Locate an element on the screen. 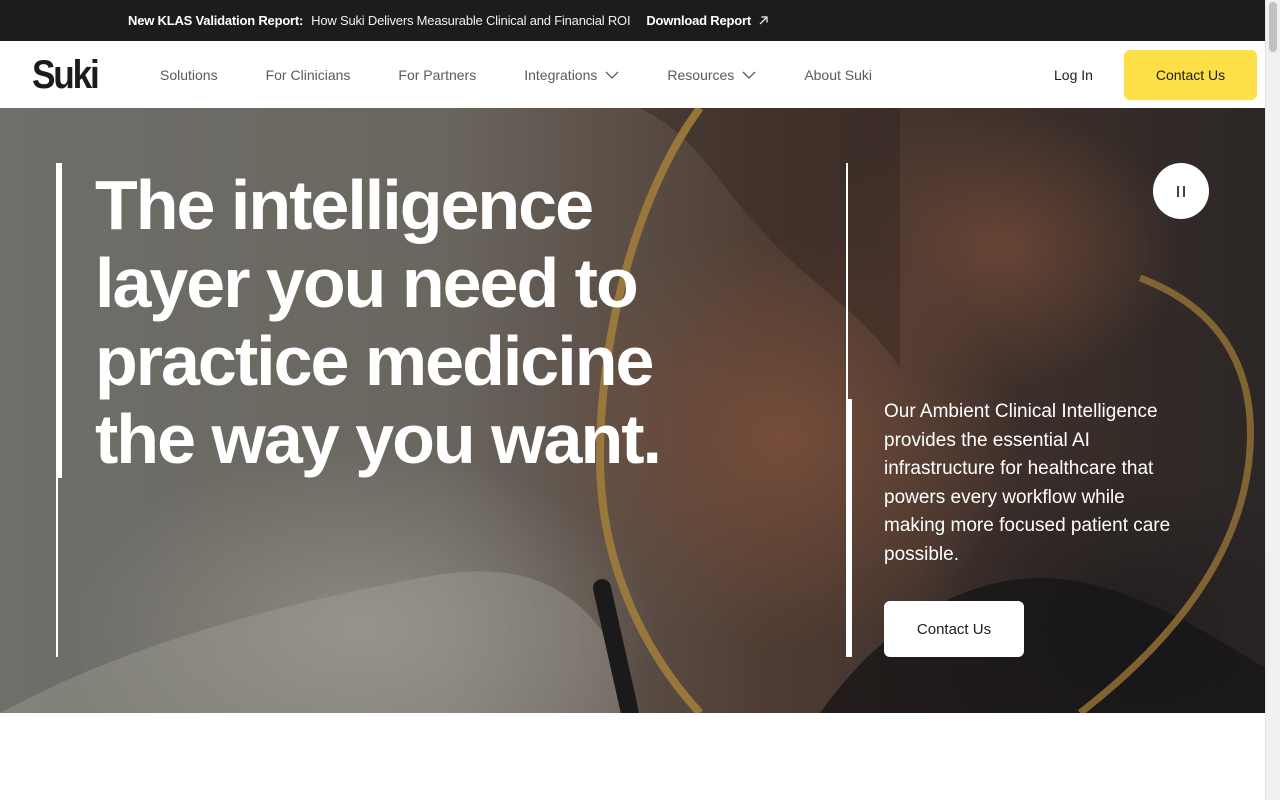 The height and width of the screenshot is (800, 1280). hero-divider-left-accent is located at coordinates (59, 320).